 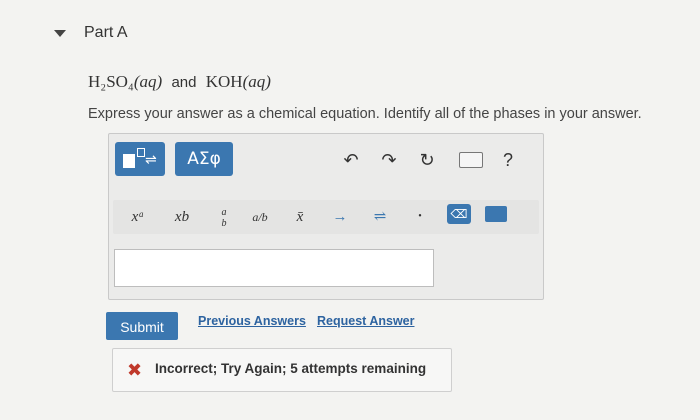 I want to click on subscript-button: xb, so click(x=182, y=218).